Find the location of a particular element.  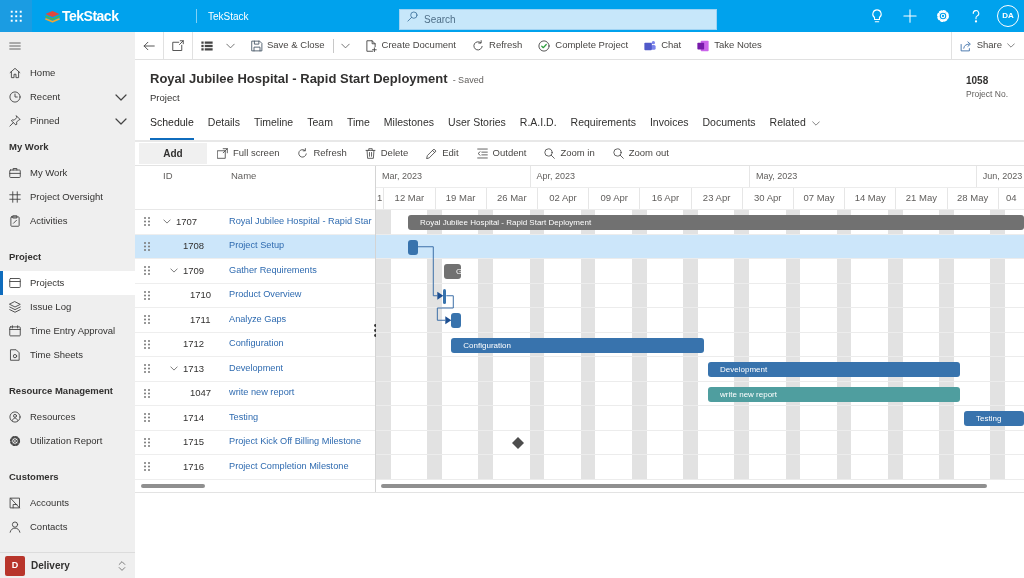

week-header: 28 May is located at coordinates (972, 198).